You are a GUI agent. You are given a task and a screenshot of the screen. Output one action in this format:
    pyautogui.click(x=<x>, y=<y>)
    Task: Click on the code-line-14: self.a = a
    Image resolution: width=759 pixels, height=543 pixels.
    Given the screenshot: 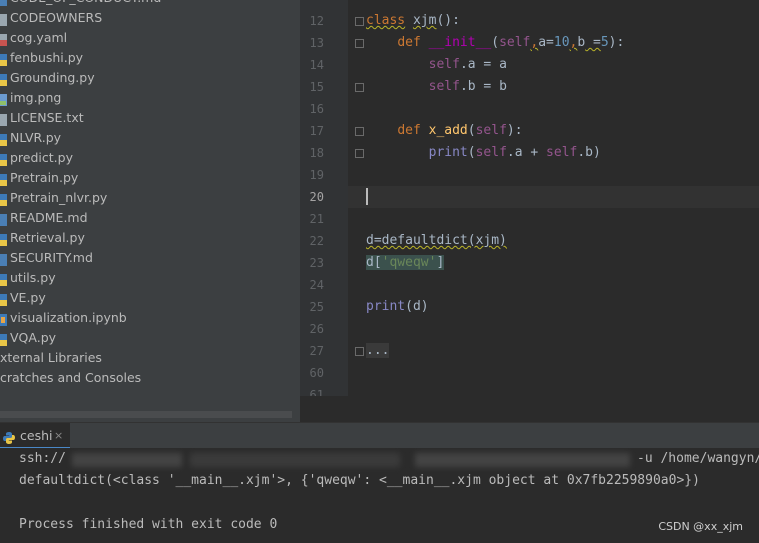 What is the action you would take?
    pyautogui.click(x=562, y=65)
    